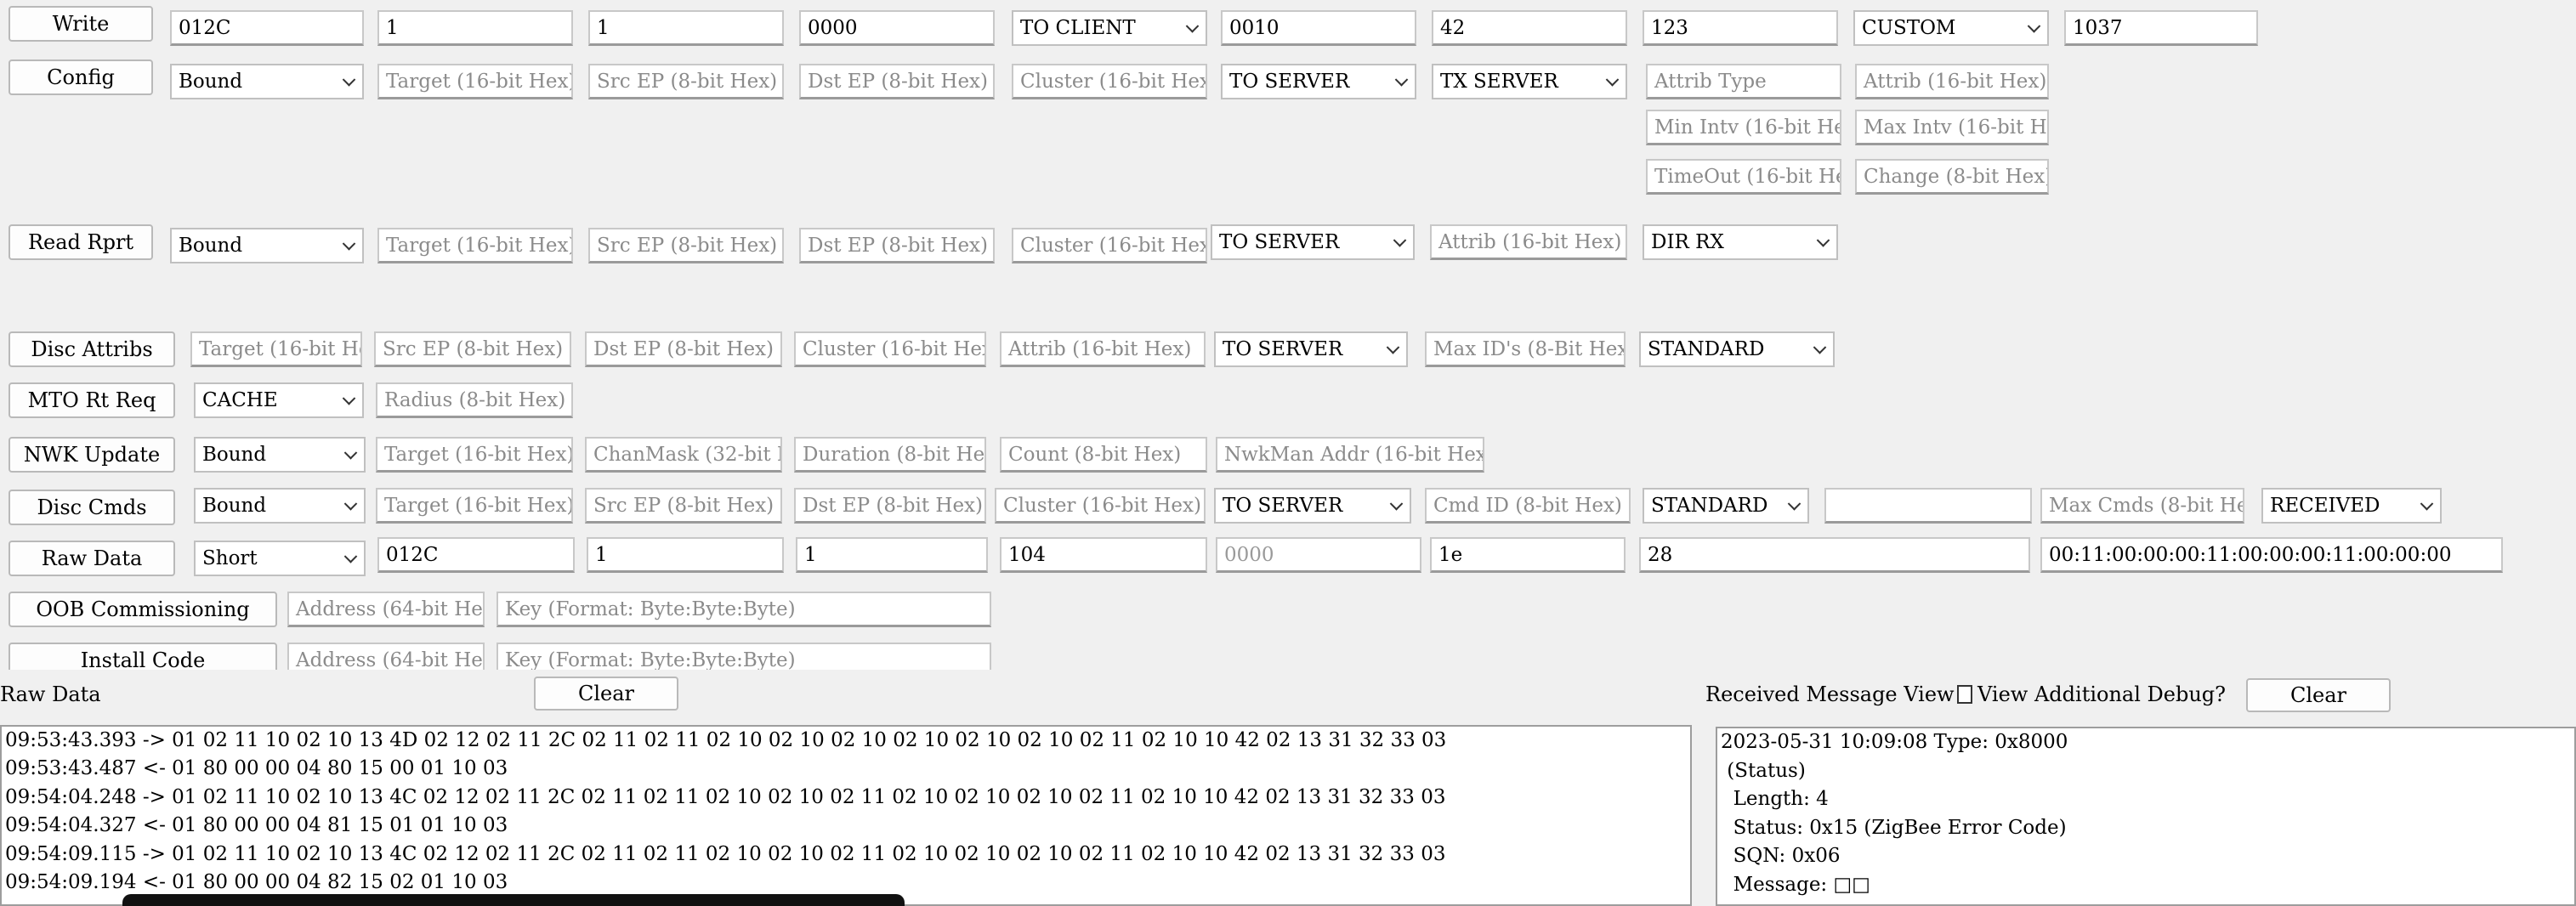 The width and height of the screenshot is (2576, 906). What do you see at coordinates (1350, 455) in the screenshot?
I see `nwk-update-nwkman-field: NwkMan Addr (16-bit Hex)` at bounding box center [1350, 455].